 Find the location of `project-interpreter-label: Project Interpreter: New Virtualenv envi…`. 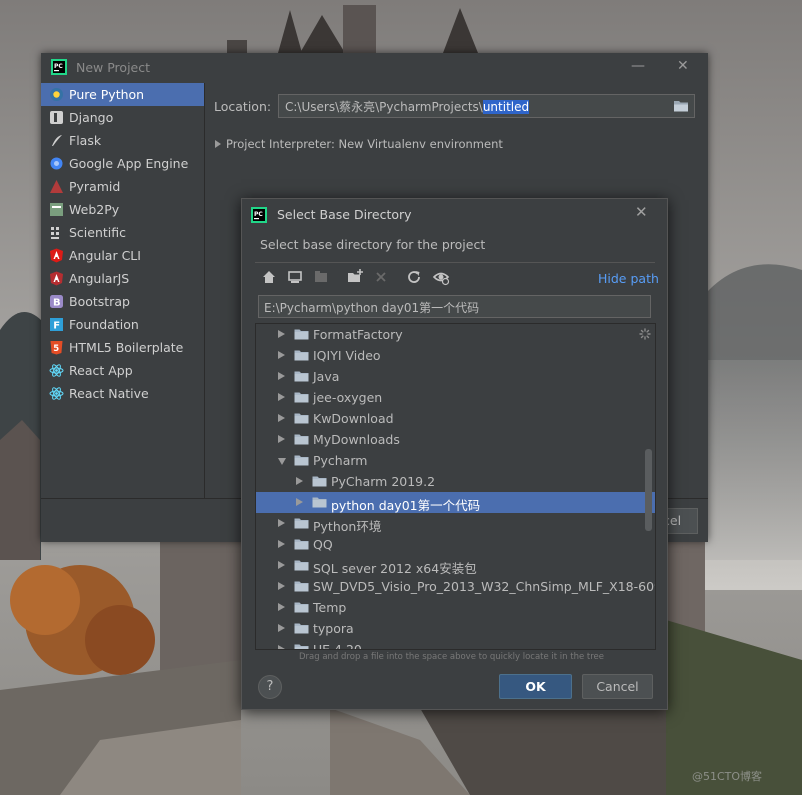

project-interpreter-label: Project Interpreter: New Virtualenv envi… is located at coordinates (364, 144).